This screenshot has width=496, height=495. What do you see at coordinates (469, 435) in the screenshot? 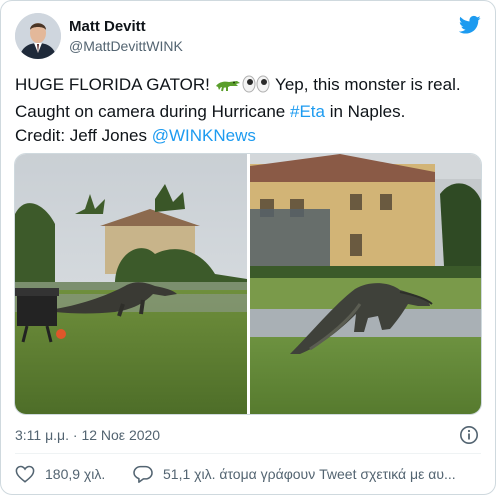
I see `info-icon` at bounding box center [469, 435].